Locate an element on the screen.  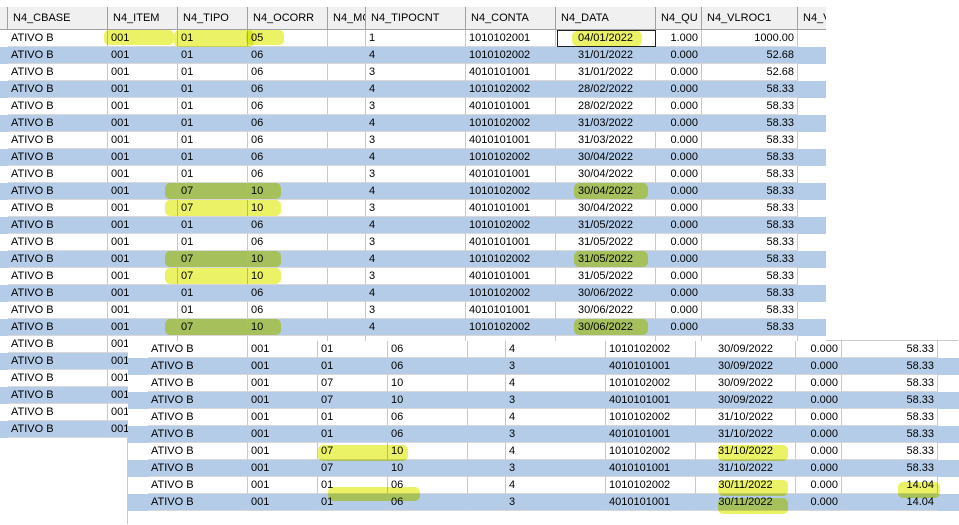
table-cell: 30/09/2022 is located at coordinates (746, 400).